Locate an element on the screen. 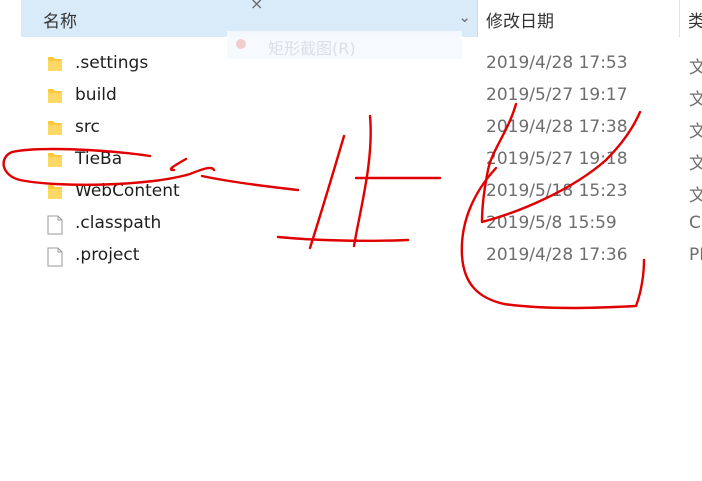  file-name: WebContent is located at coordinates (127, 191).